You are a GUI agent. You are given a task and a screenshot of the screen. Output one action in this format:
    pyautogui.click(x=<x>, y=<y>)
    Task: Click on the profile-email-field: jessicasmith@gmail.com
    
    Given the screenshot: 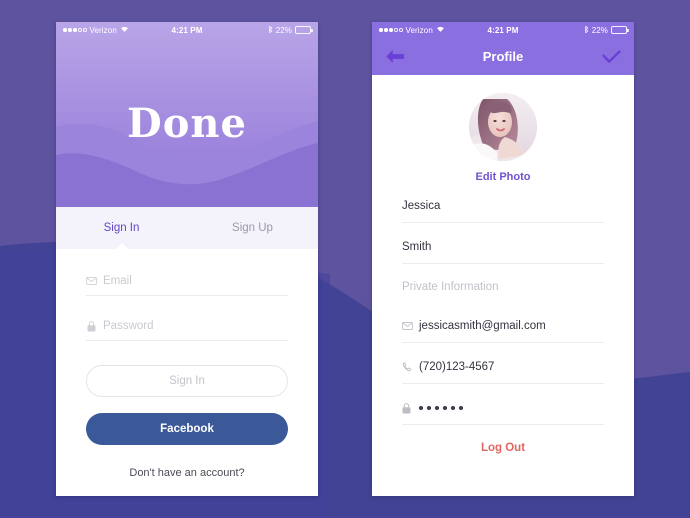 What is the action you would take?
    pyautogui.click(x=503, y=331)
    